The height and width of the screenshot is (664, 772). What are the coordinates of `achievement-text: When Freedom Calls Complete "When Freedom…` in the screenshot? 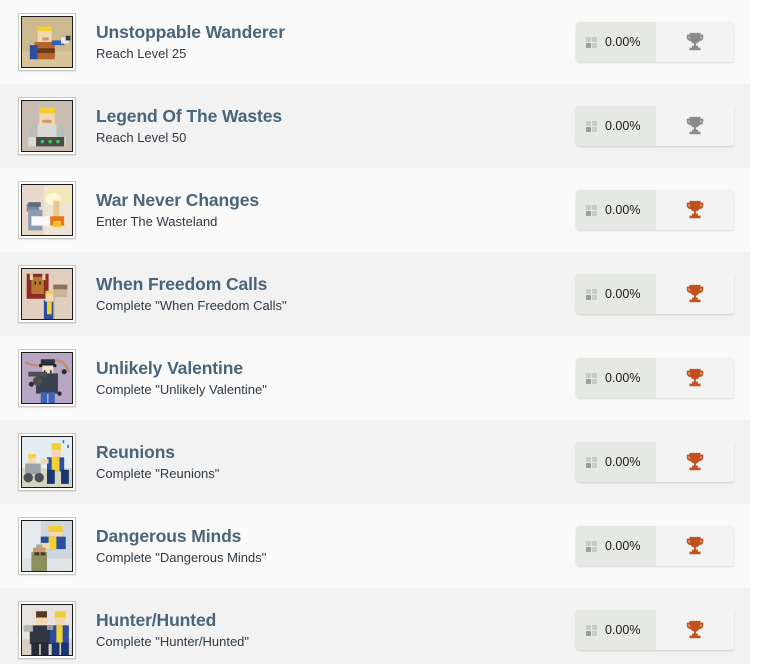 It's located at (326, 294).